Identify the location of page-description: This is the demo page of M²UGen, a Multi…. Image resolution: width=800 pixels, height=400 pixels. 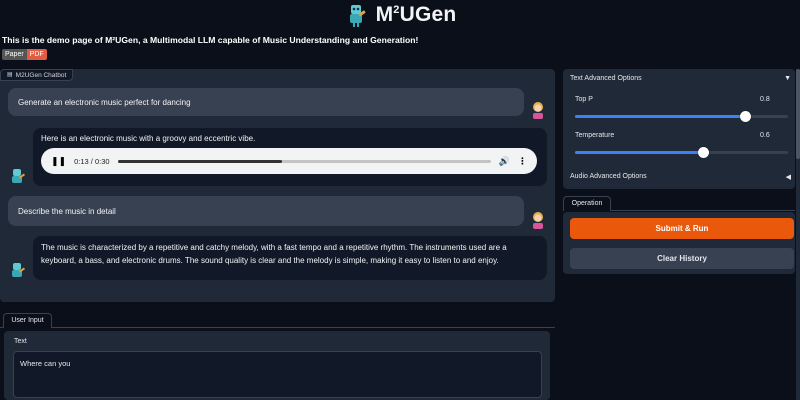
(210, 40).